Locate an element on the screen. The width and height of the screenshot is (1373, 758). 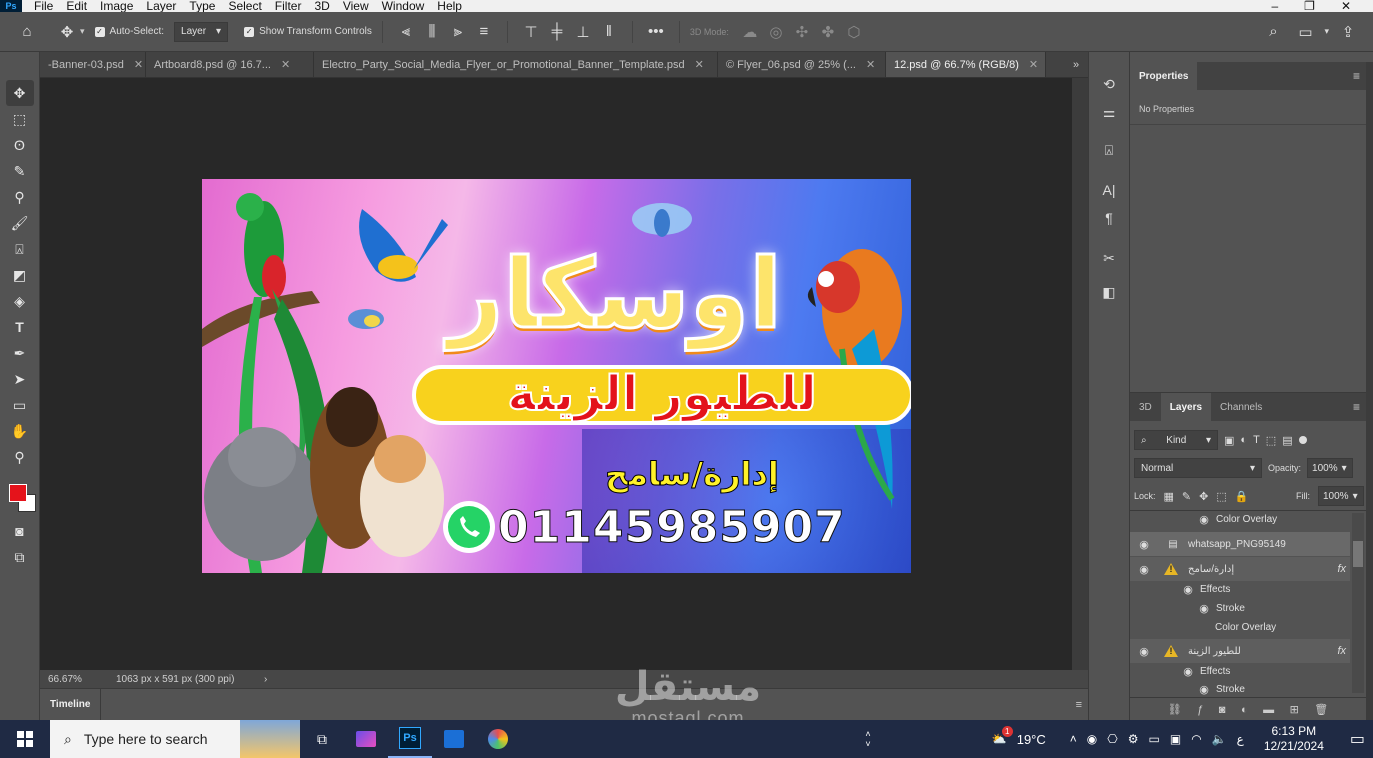
tabs-overflow-icon: » is located at coordinates (1076, 64).